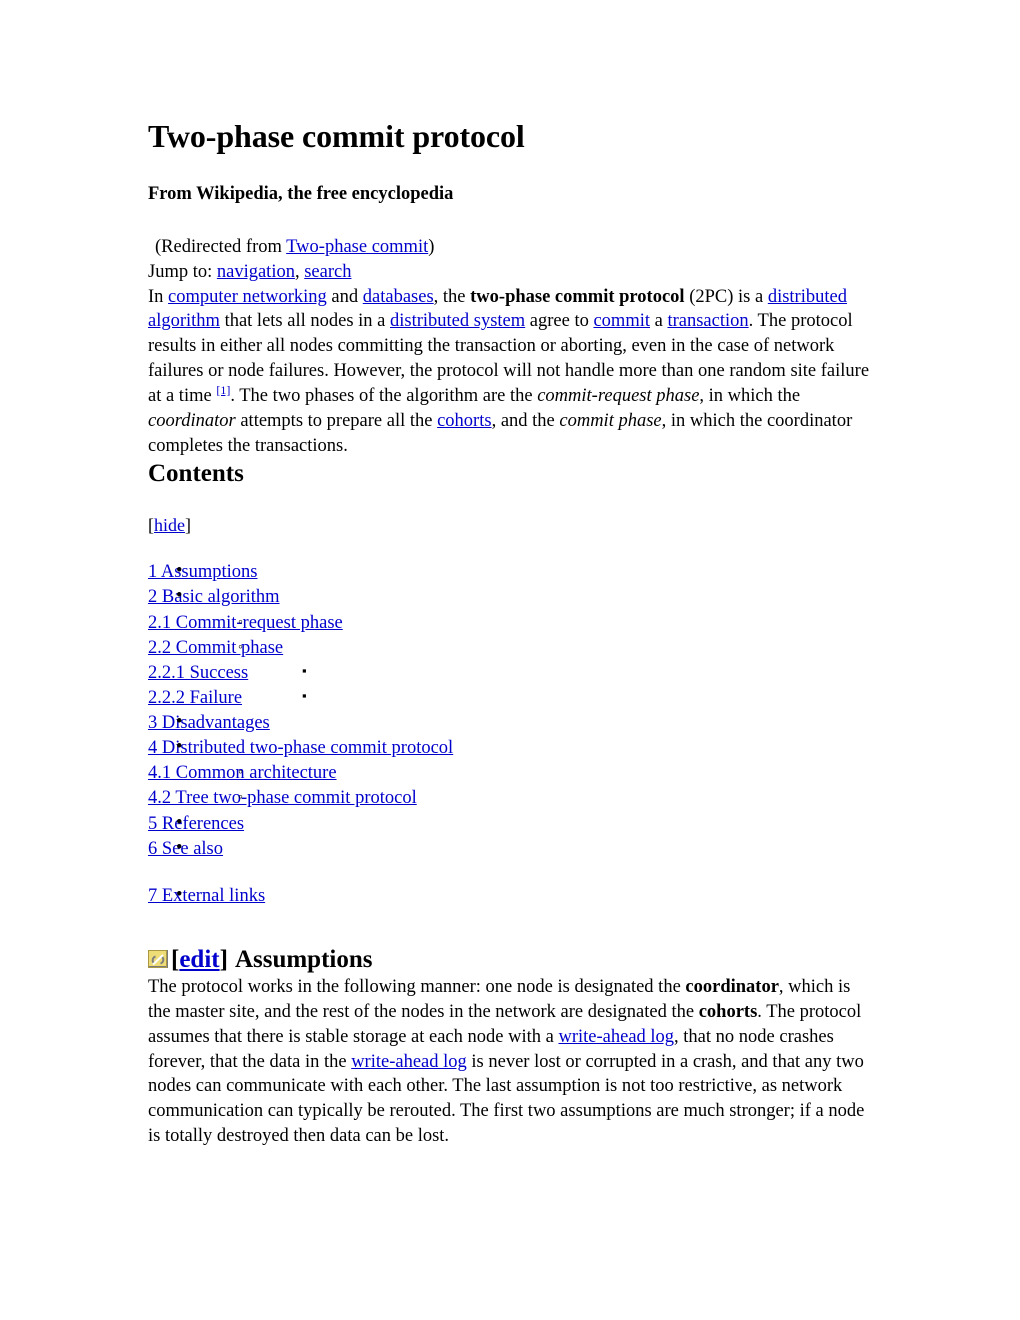  Describe the element at coordinates (511, 748) in the screenshot. I see `toc-item: • 4 Distributed two-phase commit protocol` at that location.